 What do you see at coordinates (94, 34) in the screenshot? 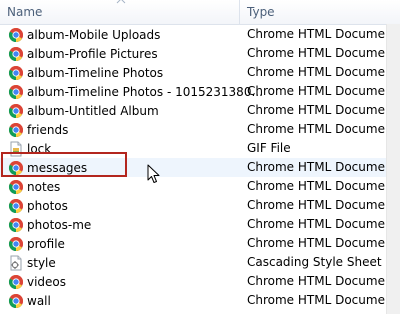
I see `file-name-label: album-Mobile Uploads` at bounding box center [94, 34].